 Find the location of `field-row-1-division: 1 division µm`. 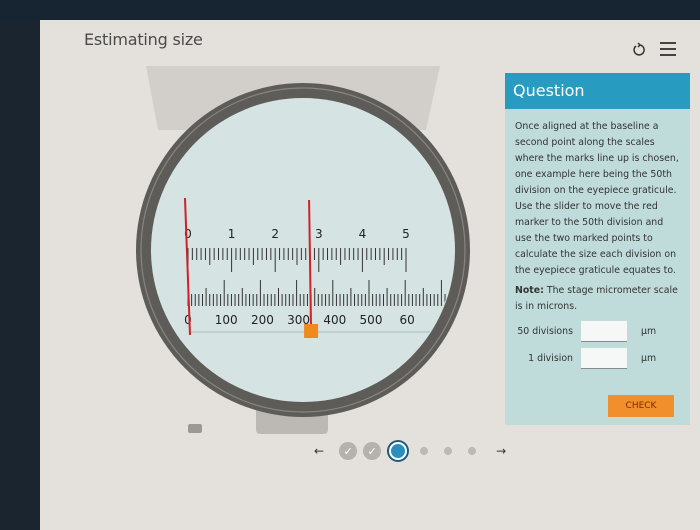

field-row-1-division: 1 division µm is located at coordinates (598, 358).